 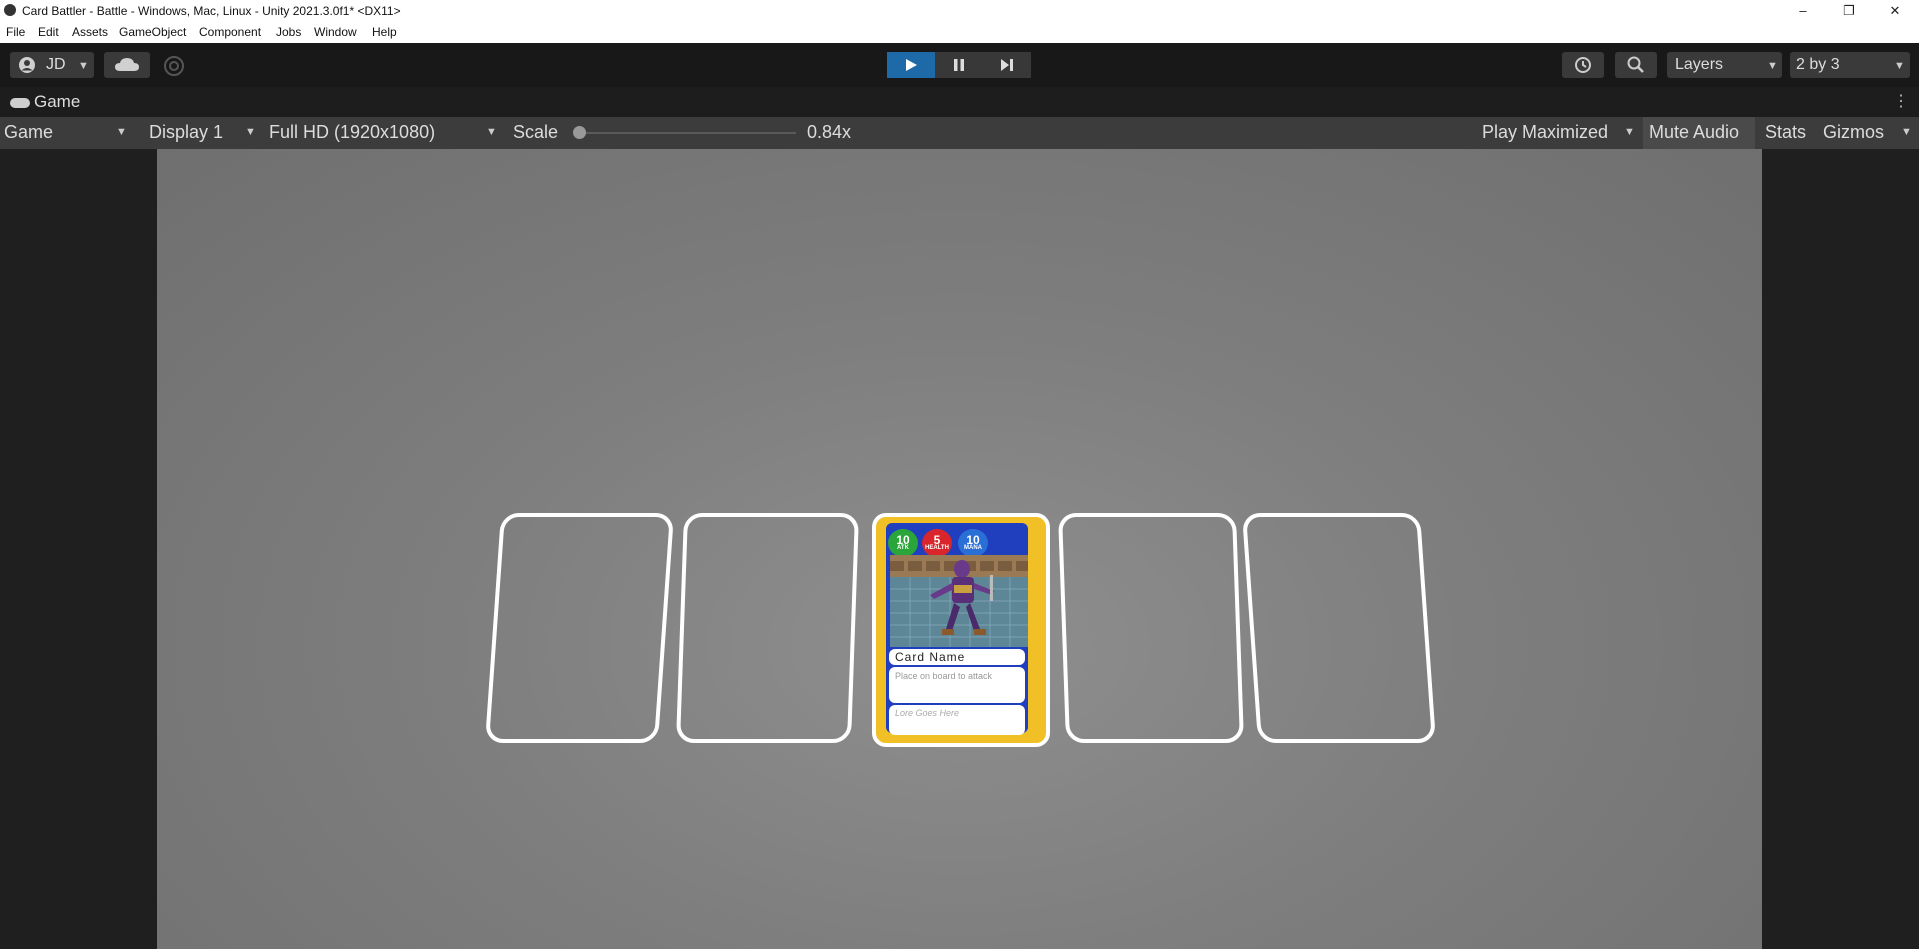 I want to click on menu-help: Help, so click(x=384, y=32).